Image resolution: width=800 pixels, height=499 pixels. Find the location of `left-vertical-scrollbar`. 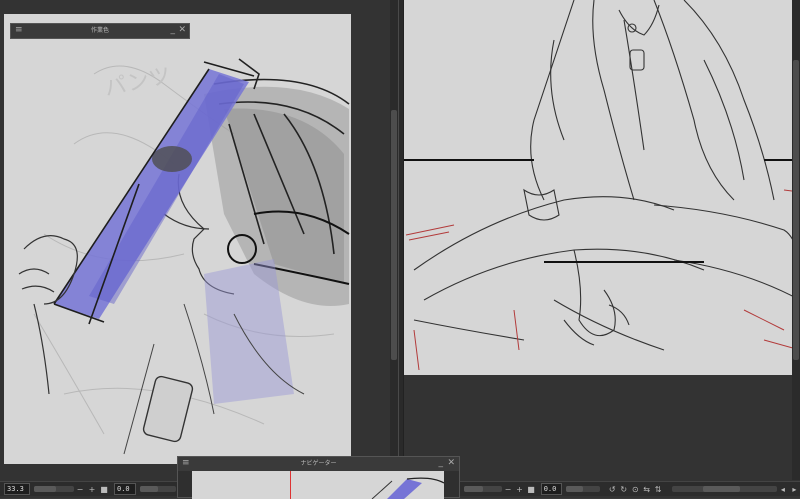

left-vertical-scrollbar is located at coordinates (394, 240).